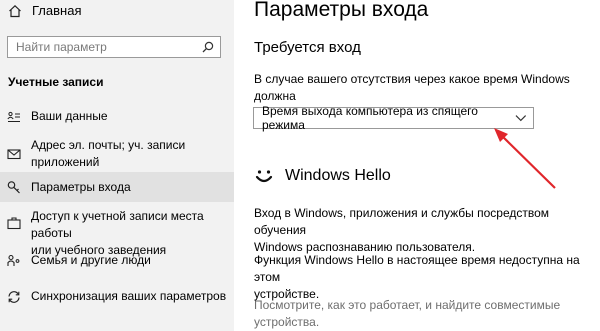 This screenshot has height=331, width=600. Describe the element at coordinates (14, 187) in the screenshot. I see `key-icon` at that location.